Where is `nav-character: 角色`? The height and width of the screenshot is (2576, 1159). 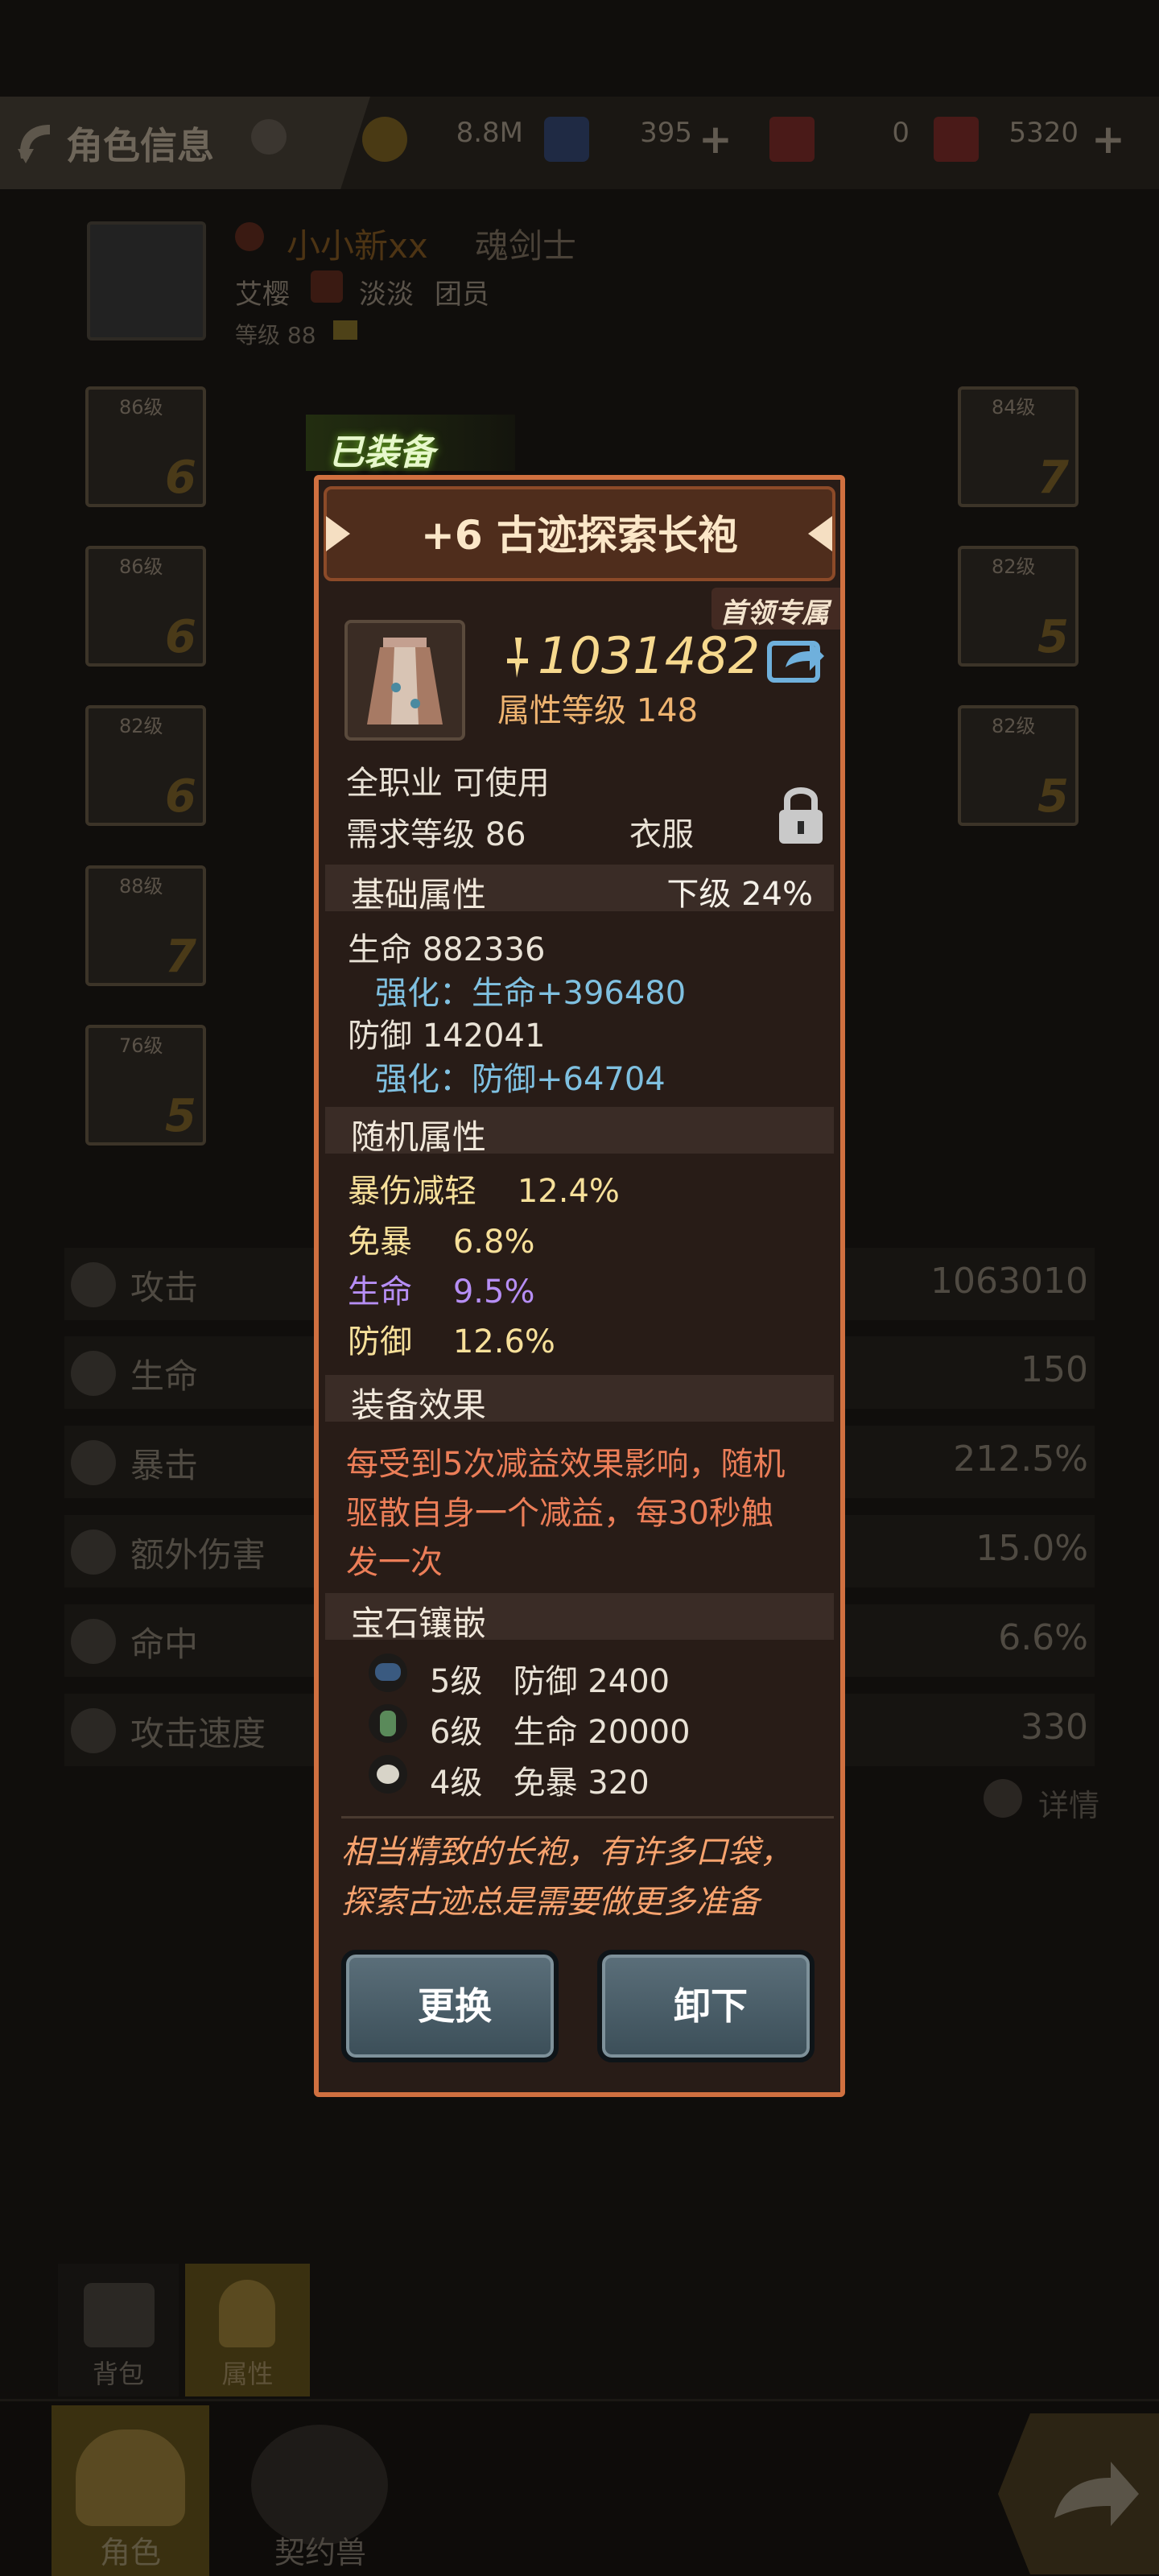
nav-character: 角色 is located at coordinates (130, 2490).